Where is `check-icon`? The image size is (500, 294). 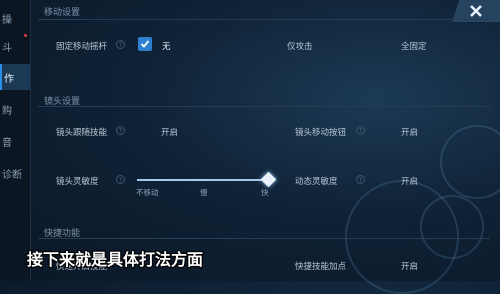
check-icon is located at coordinates (145, 44).